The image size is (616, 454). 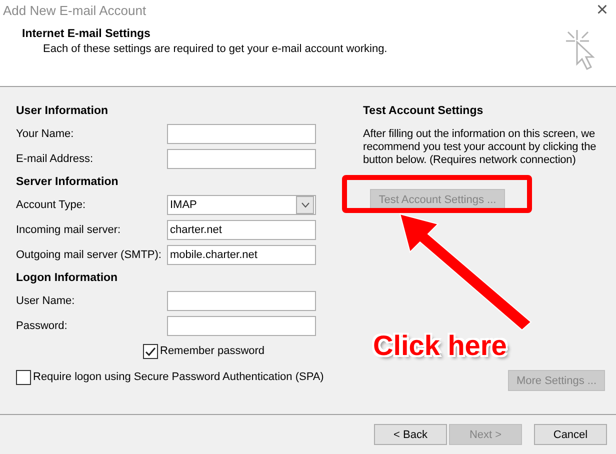 What do you see at coordinates (241, 204) in the screenshot?
I see `account-type-dropdown: IMAP` at bounding box center [241, 204].